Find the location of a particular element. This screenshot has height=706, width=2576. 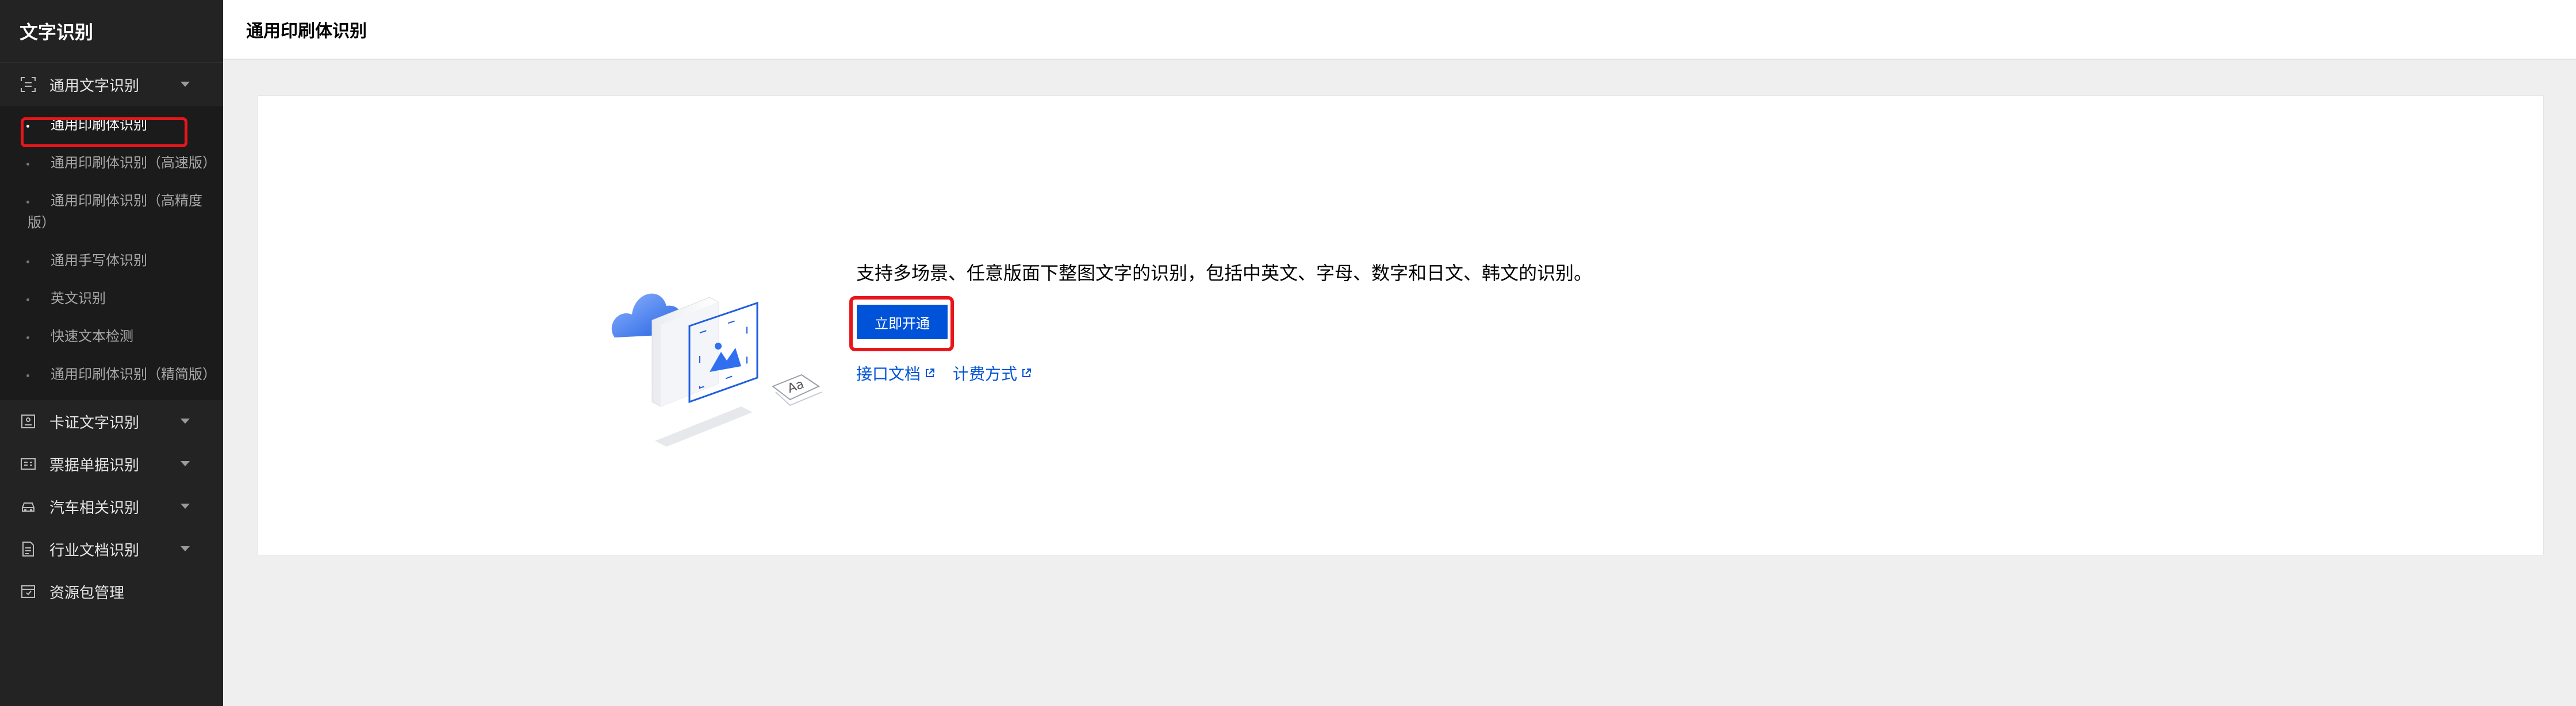

scan-text-icon is located at coordinates (28, 84).